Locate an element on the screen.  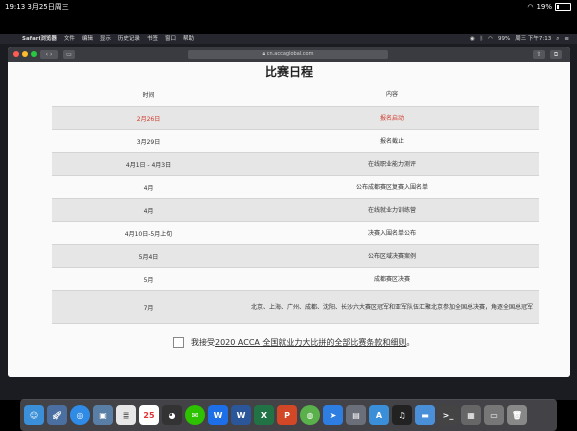
safari-toolbar: ‹ › ▭ 🔒︎ cn.accaglobal.com ⇧ ⧉ is located at coordinates (289, 54).